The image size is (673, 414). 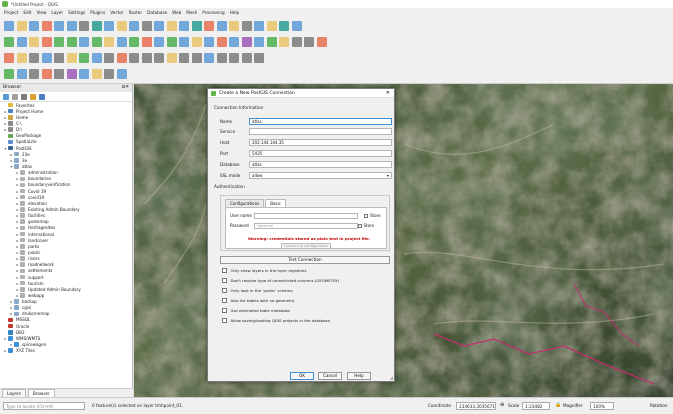 What do you see at coordinates (24, 96) in the screenshot?
I see `collapse-all-icon` at bounding box center [24, 96].